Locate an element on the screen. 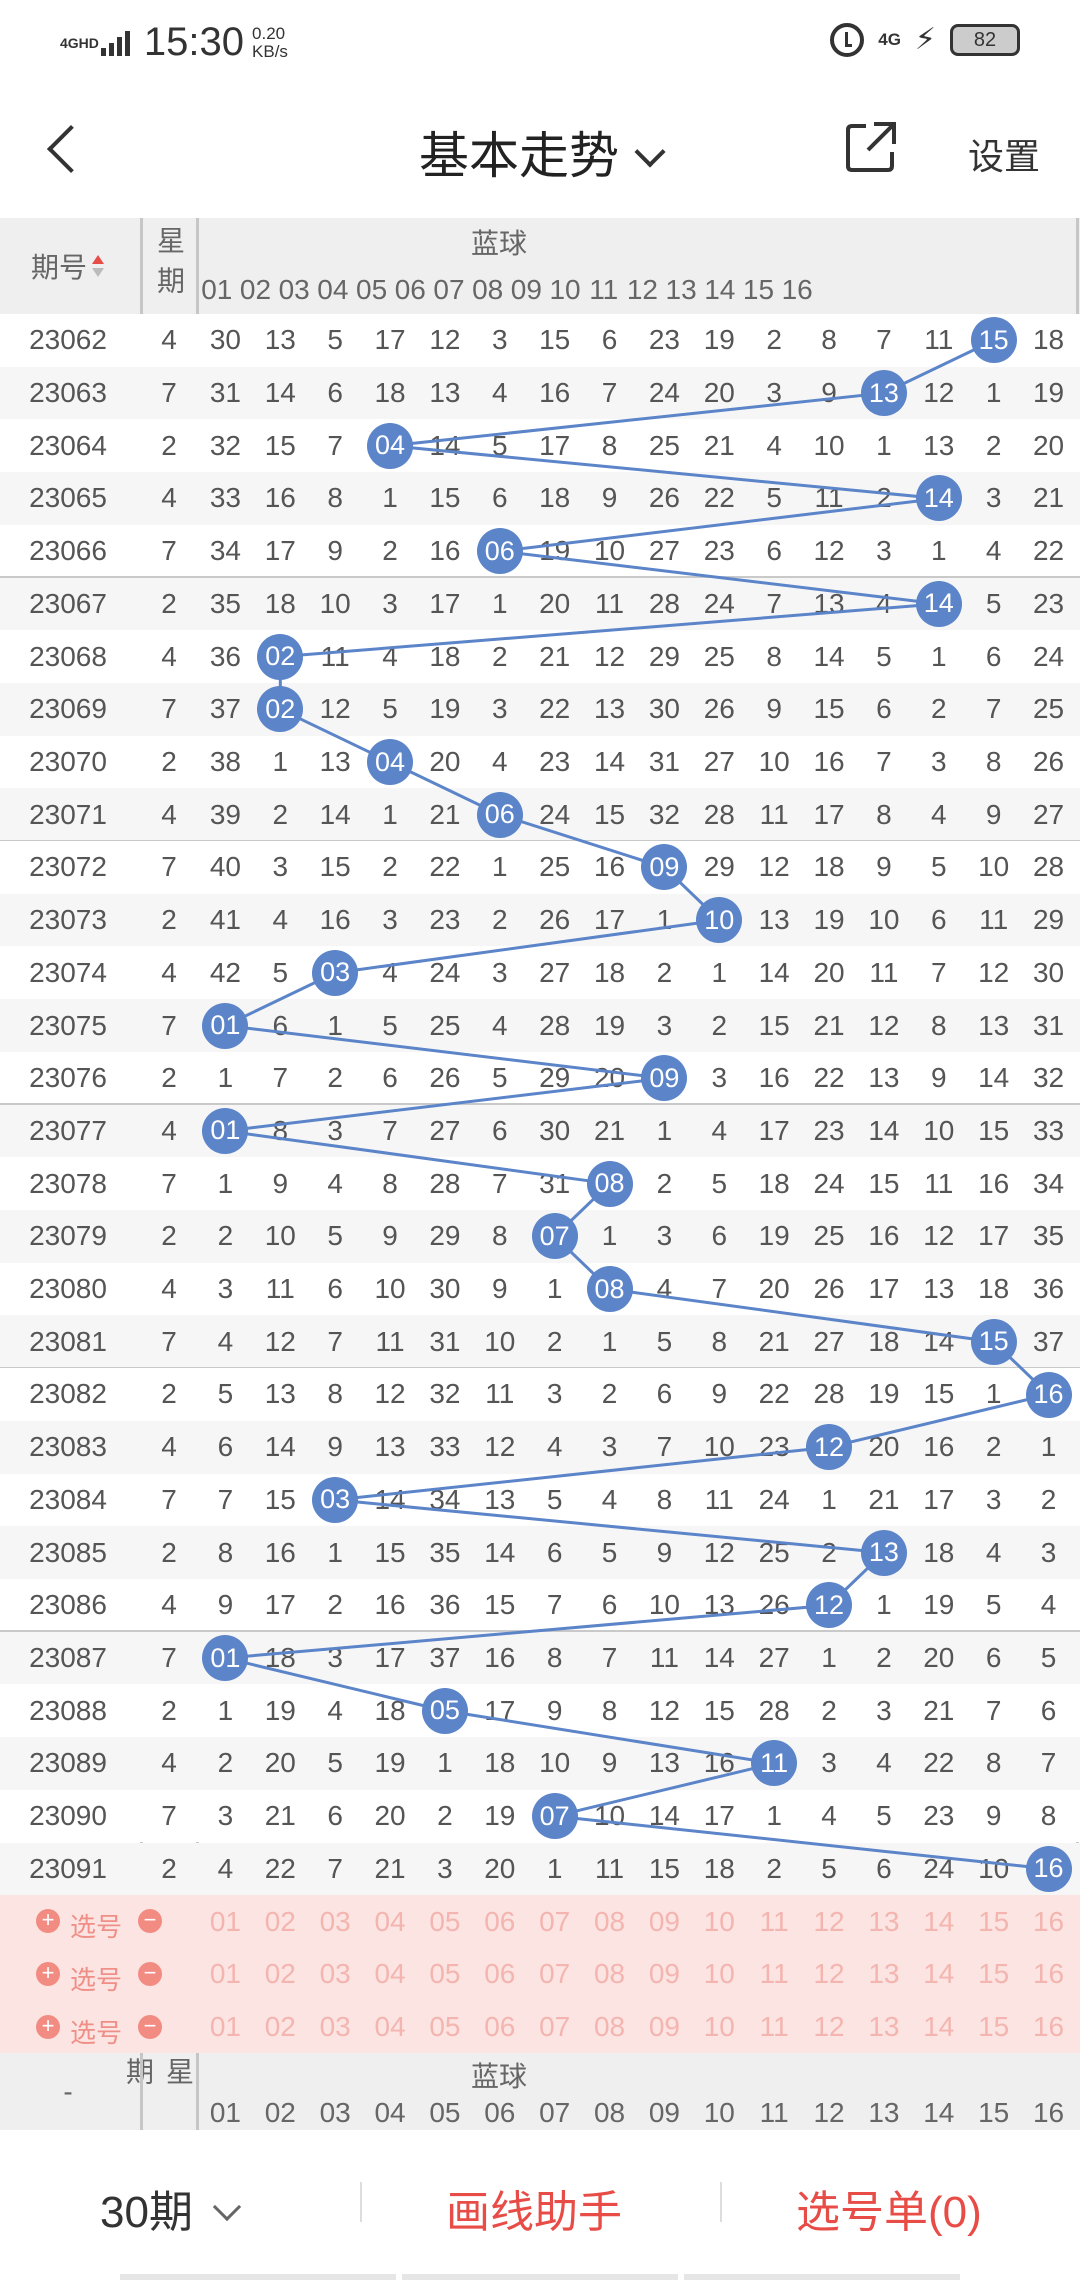 The image size is (1080, 2280). bottom-bar: 30期 画线助手 选号单(0) is located at coordinates (540, 2205).